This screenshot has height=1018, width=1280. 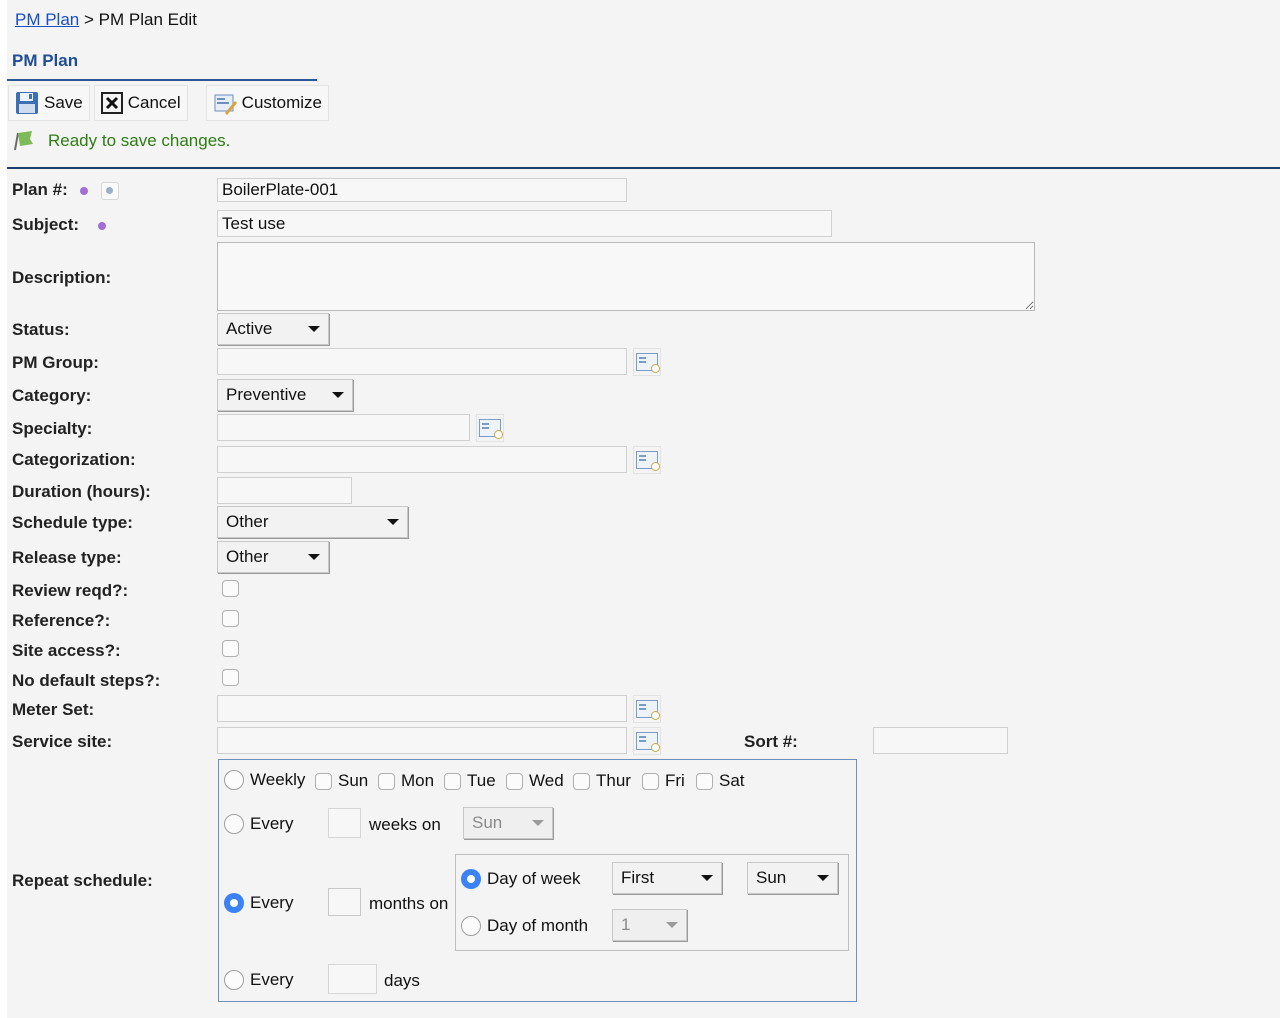 What do you see at coordinates (353, 780) in the screenshot?
I see `weekday-label: Sun` at bounding box center [353, 780].